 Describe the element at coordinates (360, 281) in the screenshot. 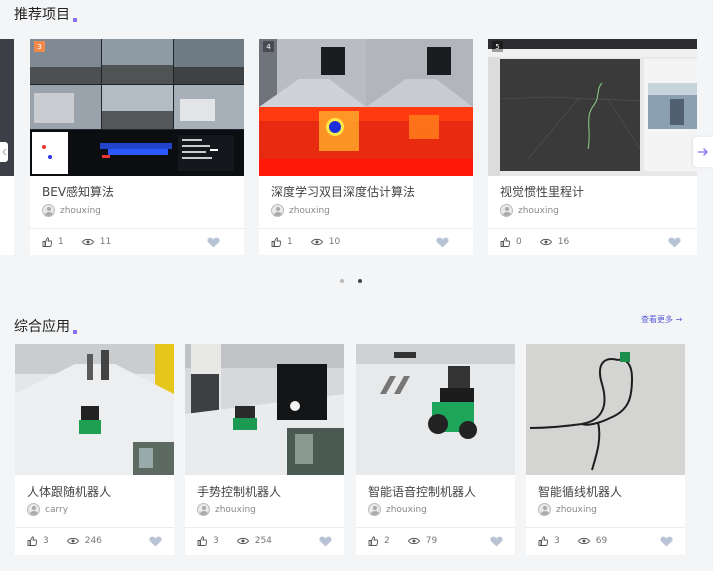

I see `pagination-dot-active` at that location.